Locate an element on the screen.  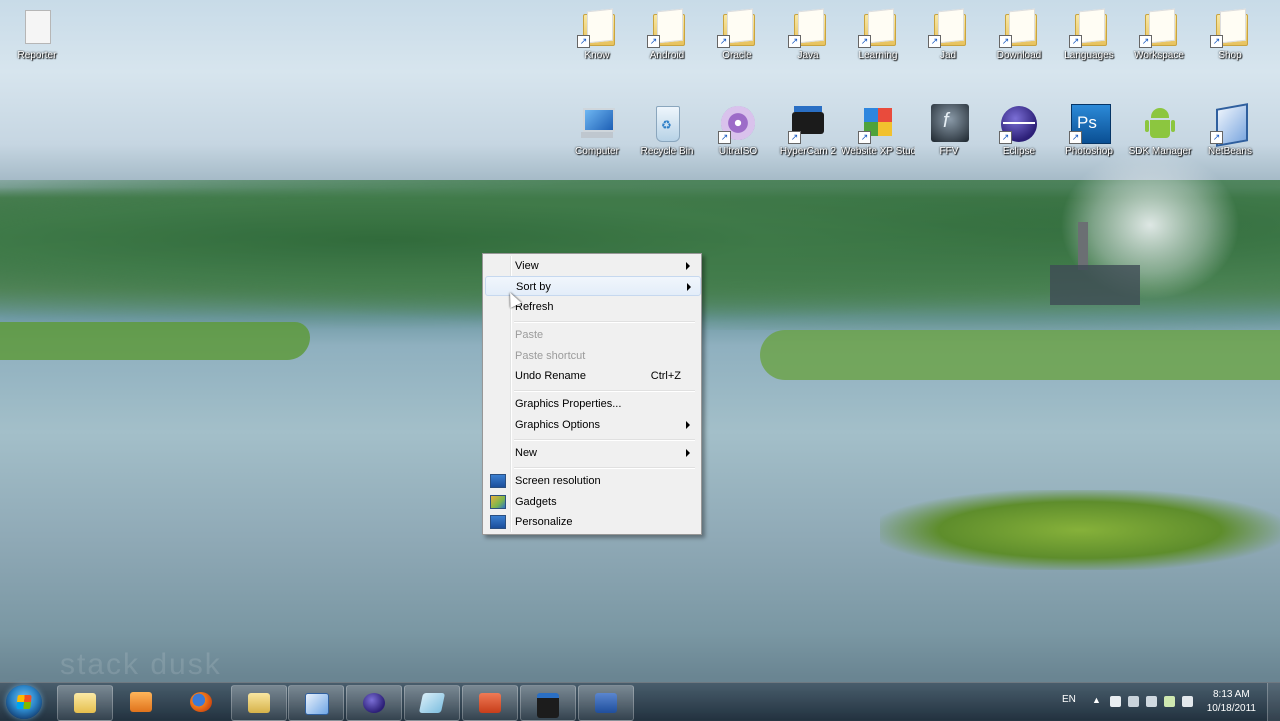
desktop-icon-java: ↗ Java is located at coordinates (808, 35).